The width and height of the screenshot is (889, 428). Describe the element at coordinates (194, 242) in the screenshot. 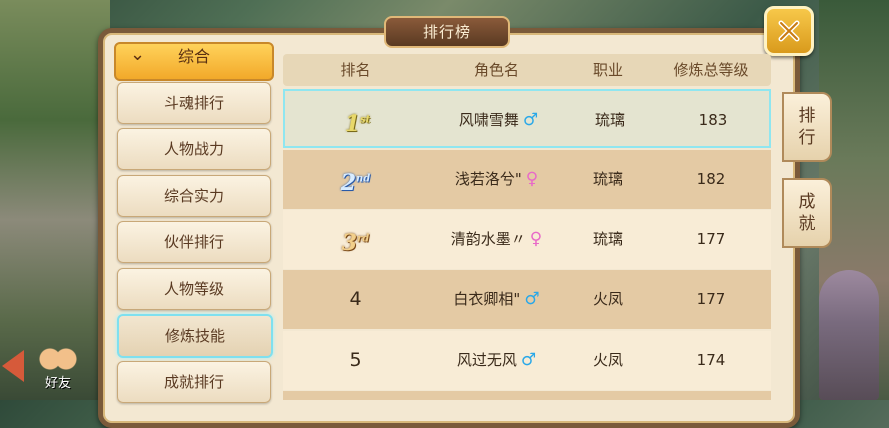

I see `menu-item-partner-ranking: 伙伴排行` at that location.